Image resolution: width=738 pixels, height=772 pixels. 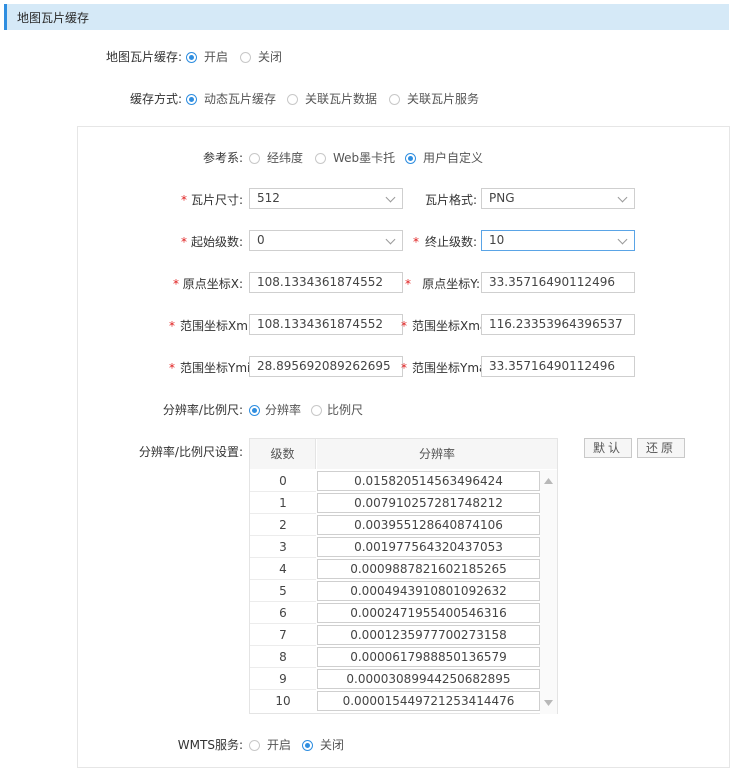 I want to click on level-cell: 8, so click(x=283, y=657).